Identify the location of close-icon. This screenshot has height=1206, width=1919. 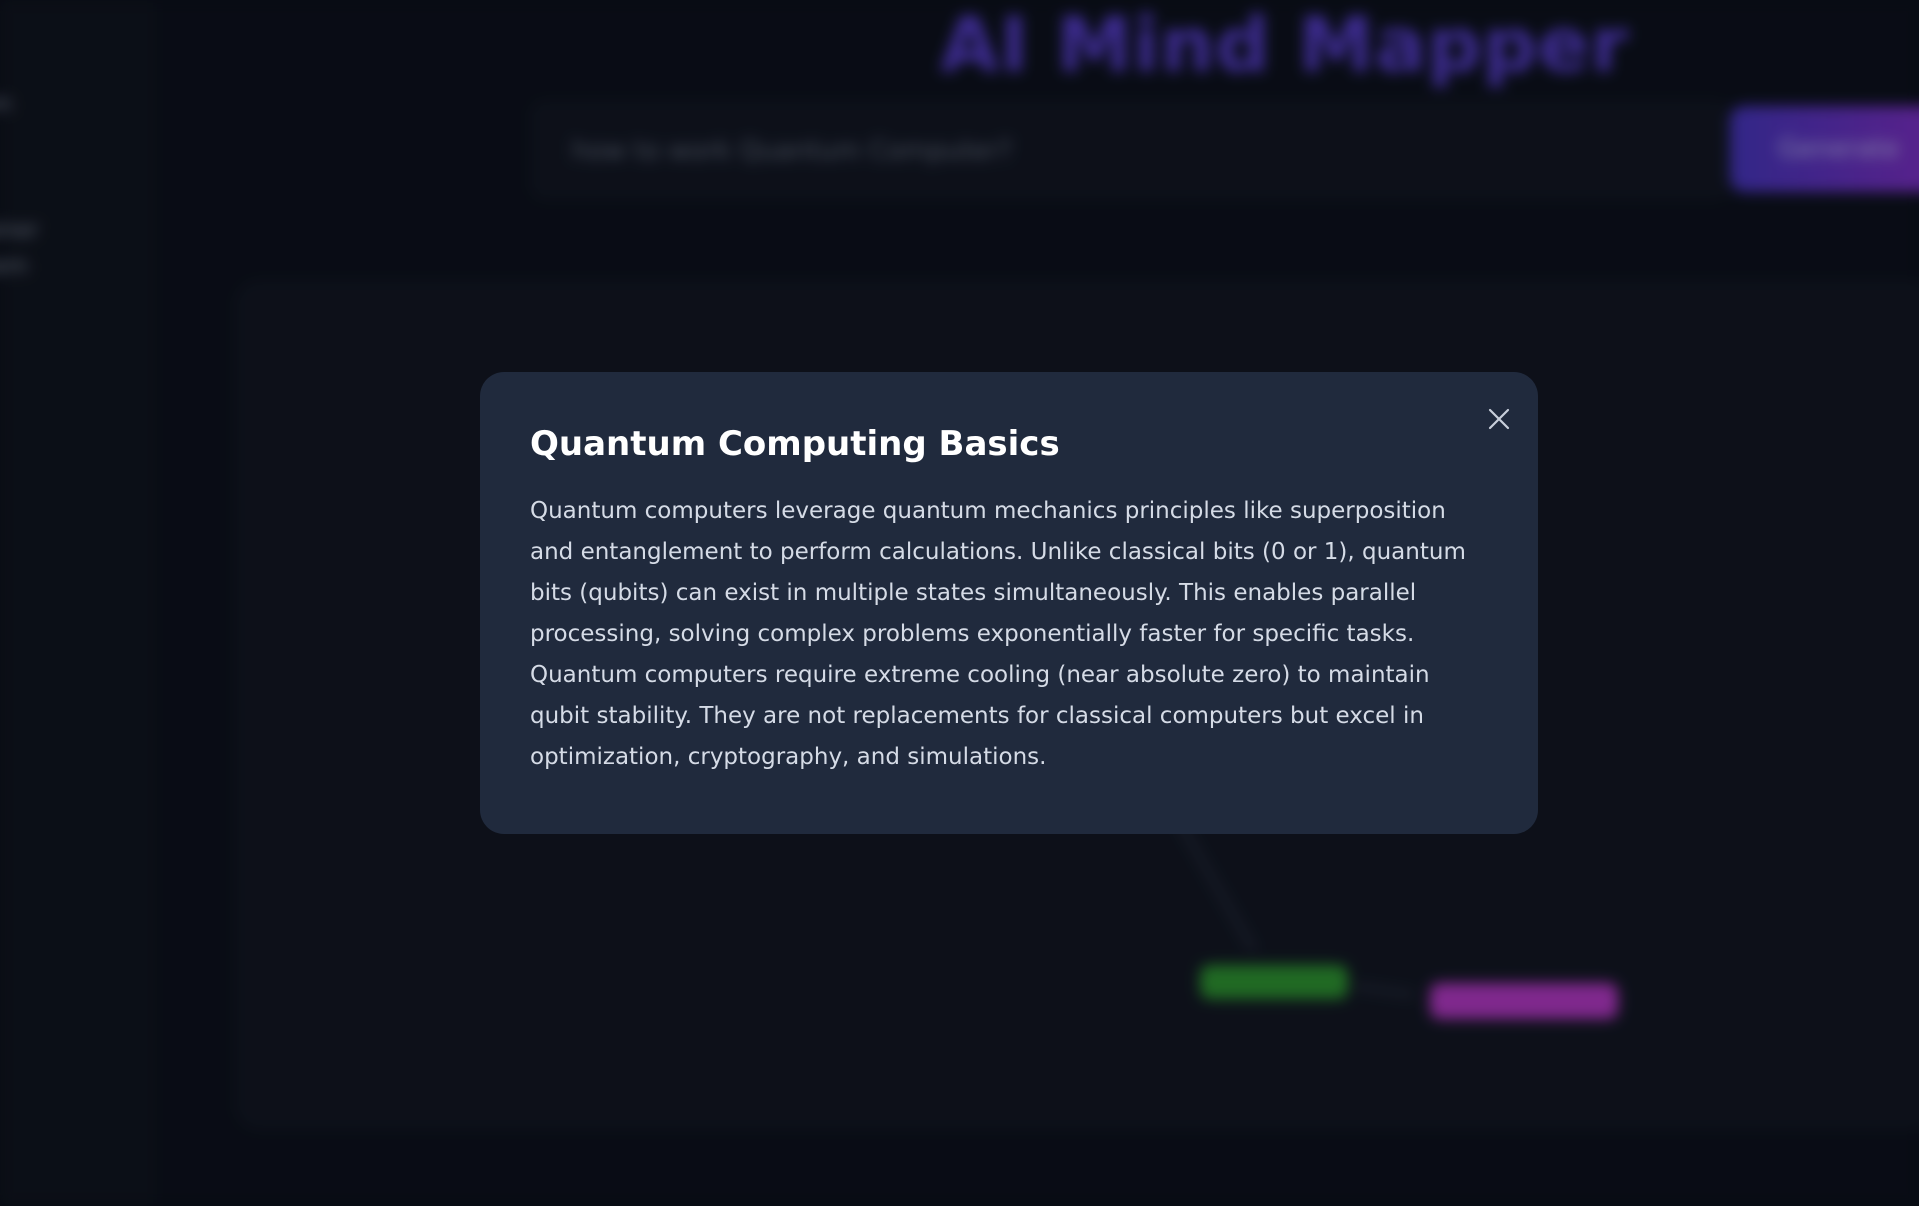
(1499, 419).